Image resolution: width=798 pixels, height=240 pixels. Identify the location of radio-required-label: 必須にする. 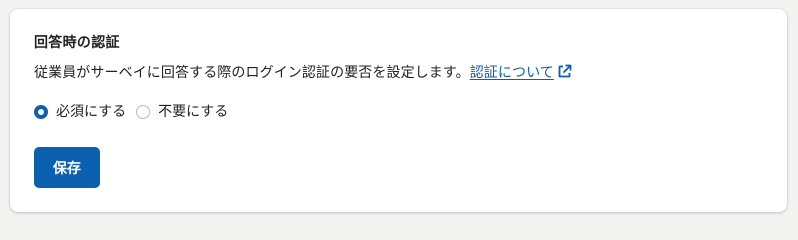
(91, 112).